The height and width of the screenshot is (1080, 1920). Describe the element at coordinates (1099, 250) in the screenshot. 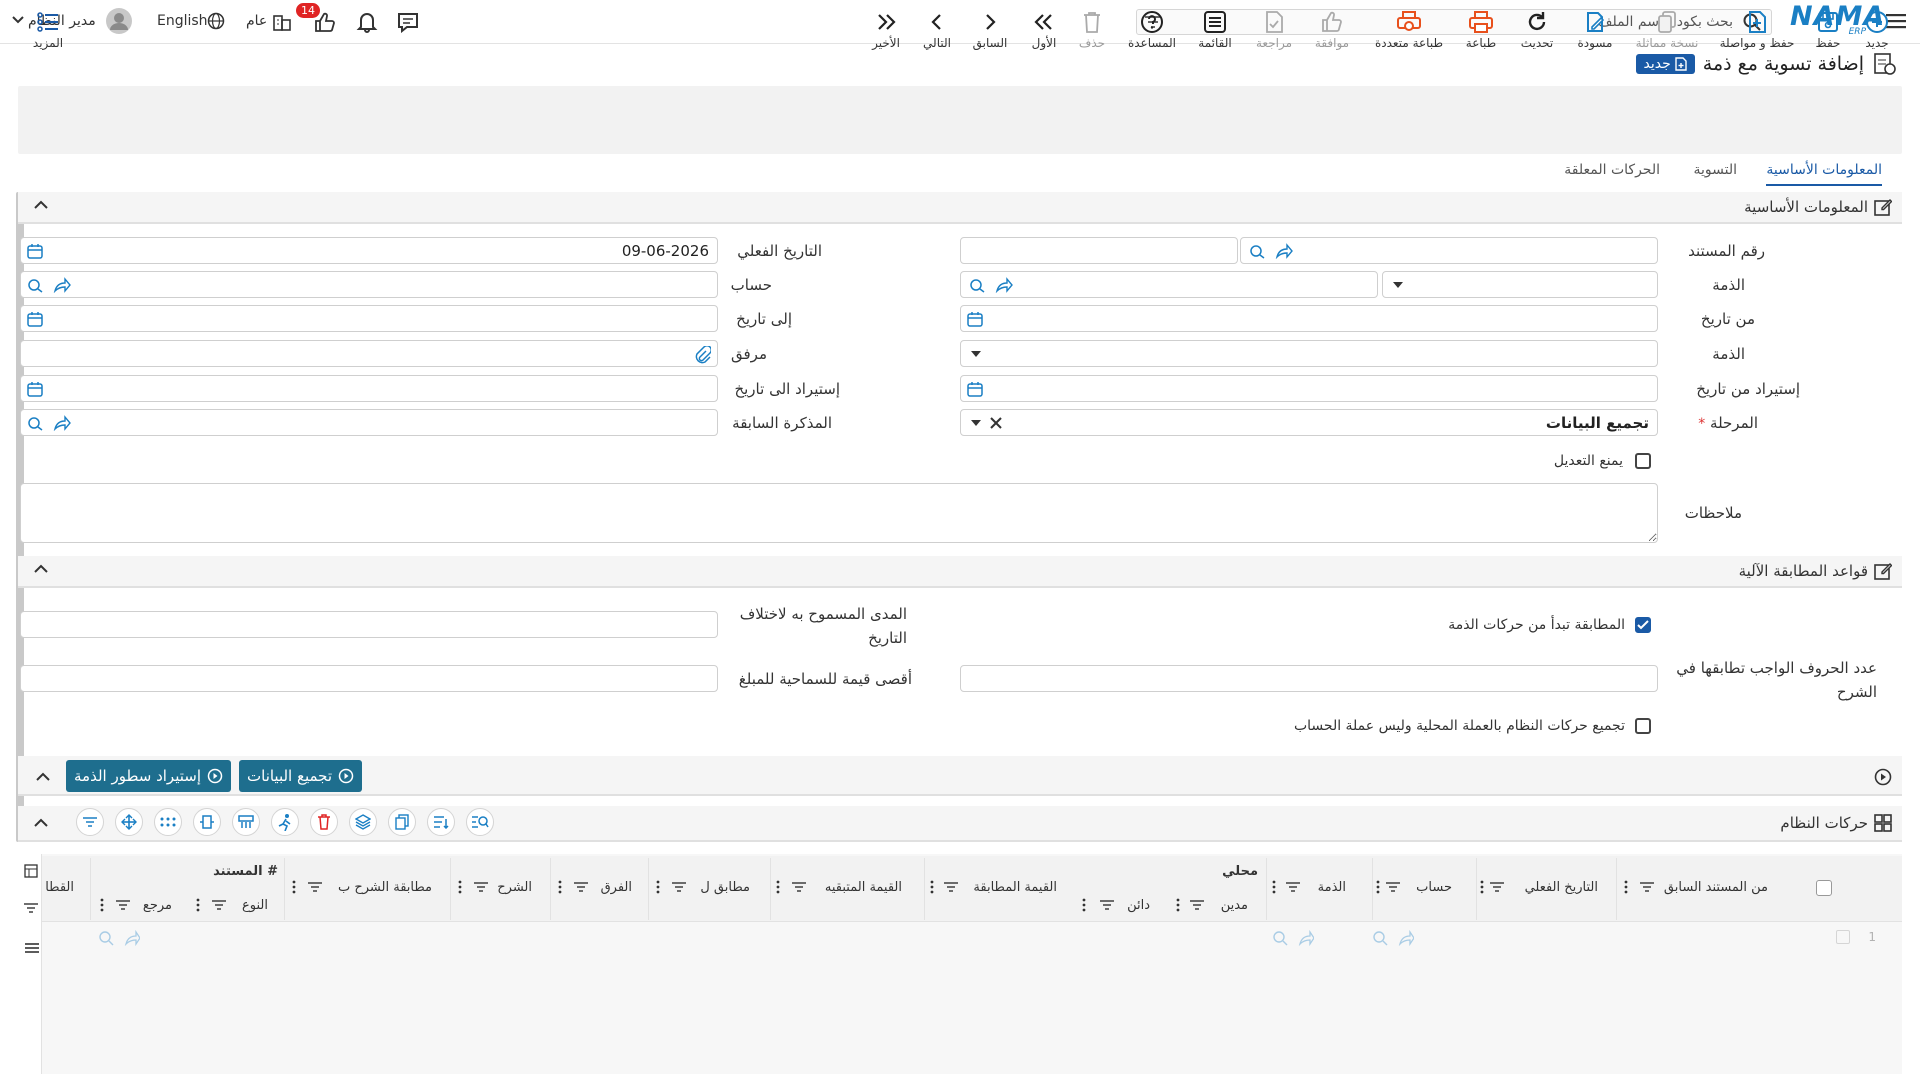

I see `doc-no-input` at that location.